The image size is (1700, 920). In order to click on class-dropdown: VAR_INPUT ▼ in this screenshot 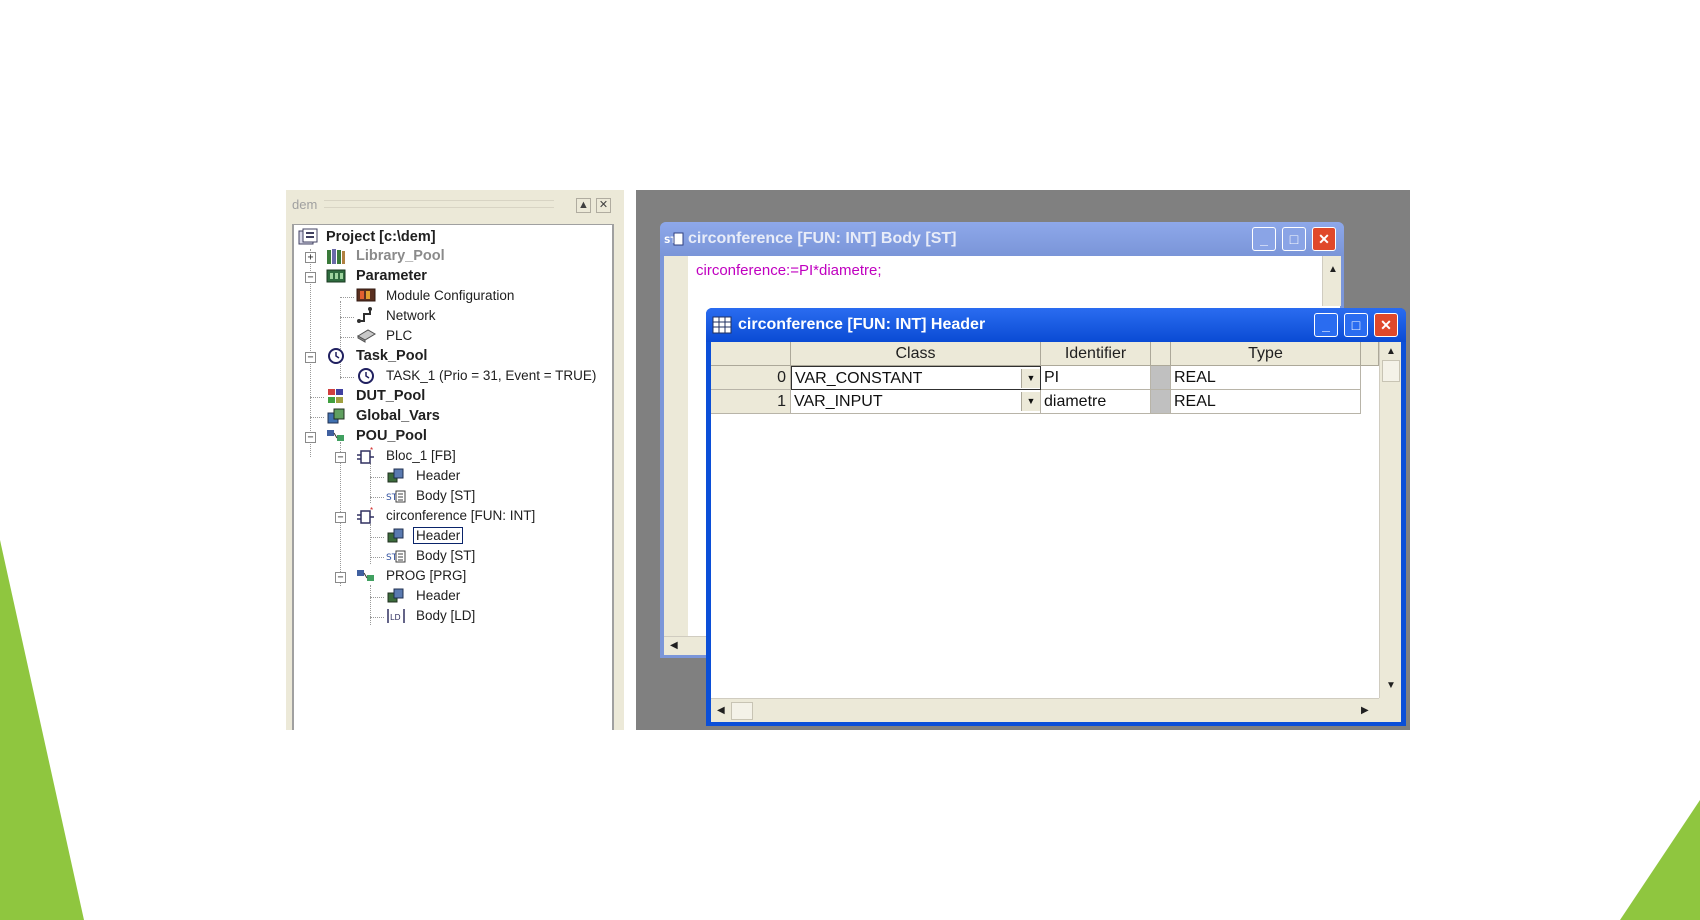, I will do `click(916, 402)`.